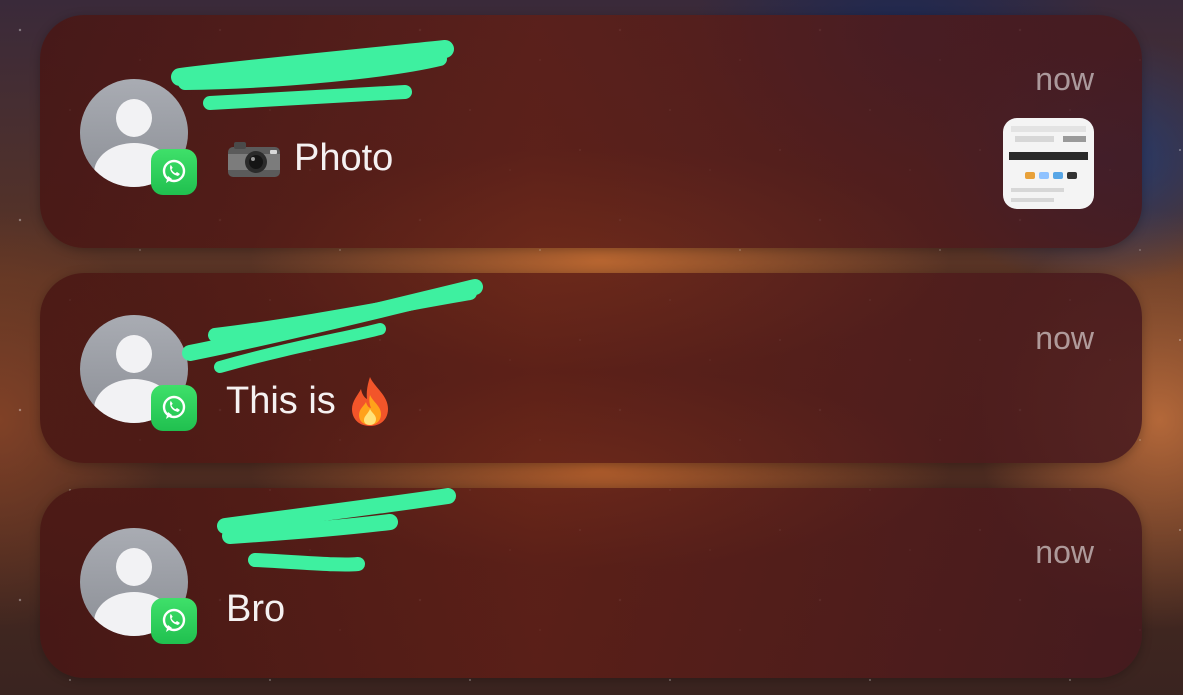 This screenshot has width=1183, height=695. What do you see at coordinates (254, 159) in the screenshot?
I see `camera-emoji-icon` at bounding box center [254, 159].